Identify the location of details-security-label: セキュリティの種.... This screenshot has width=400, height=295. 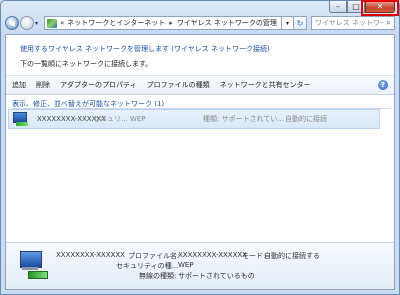
(147, 266).